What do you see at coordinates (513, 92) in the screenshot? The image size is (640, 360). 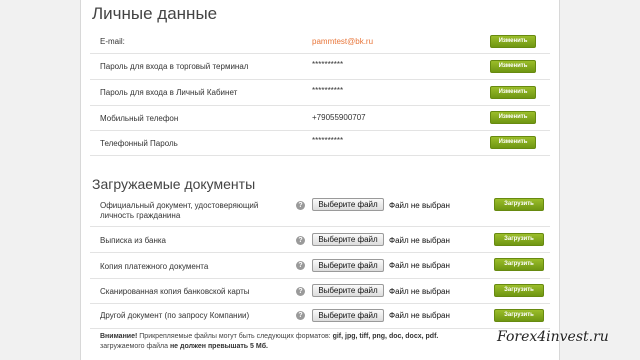 I see `edit-cabinet-password-button: Изменить` at bounding box center [513, 92].